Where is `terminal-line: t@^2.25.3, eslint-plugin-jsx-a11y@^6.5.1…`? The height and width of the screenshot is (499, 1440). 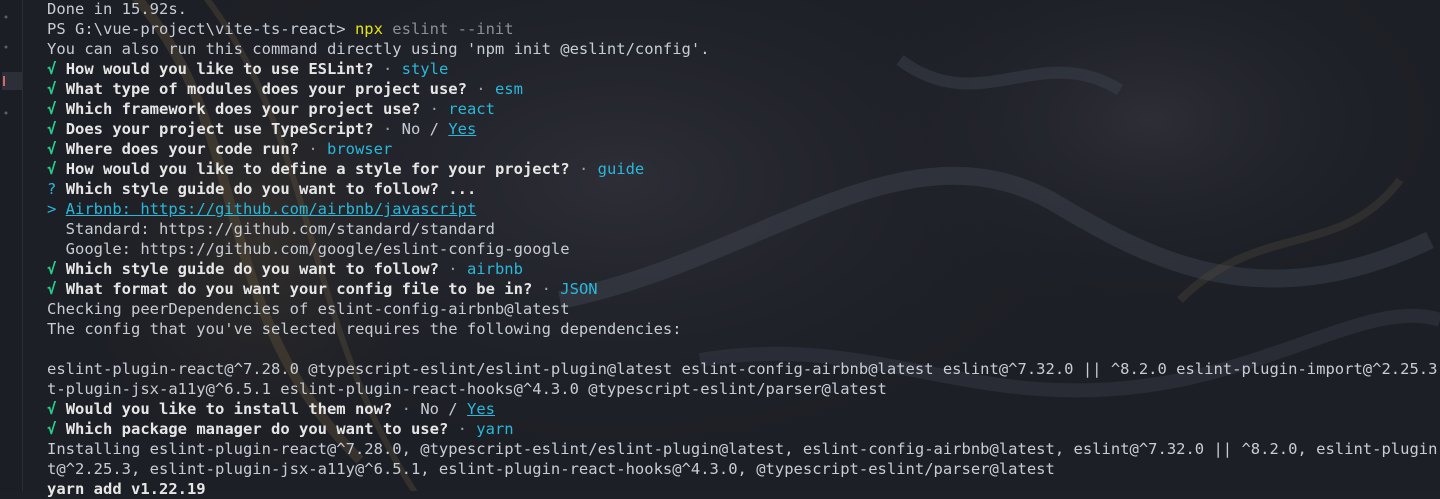
terminal-line: t@^2.25.3, eslint-plugin-jsx-a11y@^6.5.1… is located at coordinates (743, 469).